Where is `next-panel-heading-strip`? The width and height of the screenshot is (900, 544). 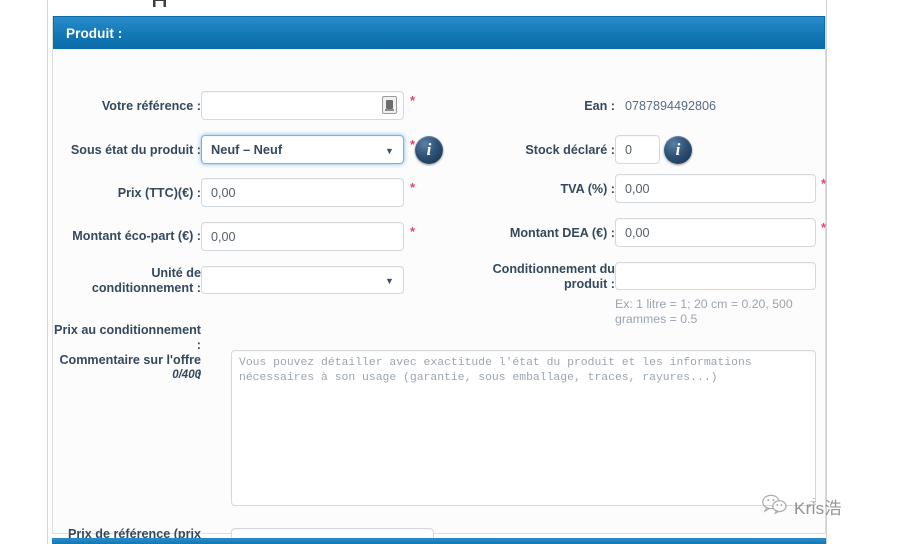
next-panel-heading-strip is located at coordinates (439, 541).